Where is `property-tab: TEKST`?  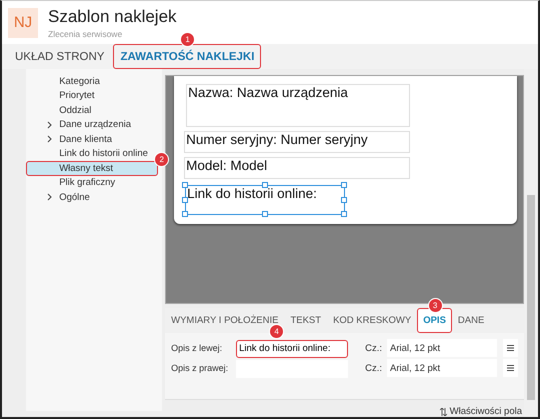 property-tab: TEKST is located at coordinates (306, 321).